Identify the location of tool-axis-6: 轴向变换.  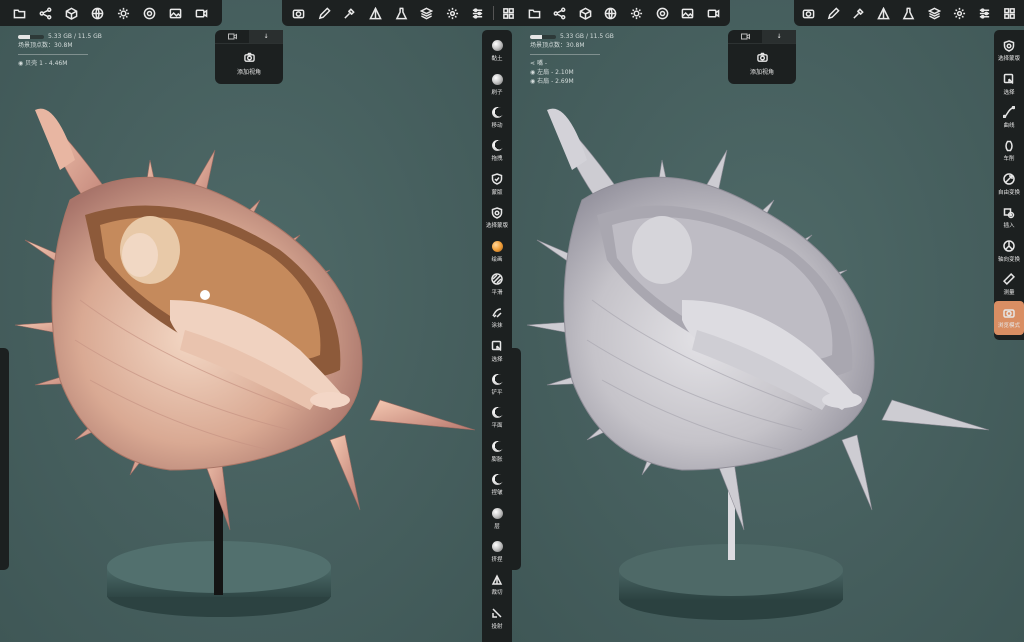
(1009, 250).